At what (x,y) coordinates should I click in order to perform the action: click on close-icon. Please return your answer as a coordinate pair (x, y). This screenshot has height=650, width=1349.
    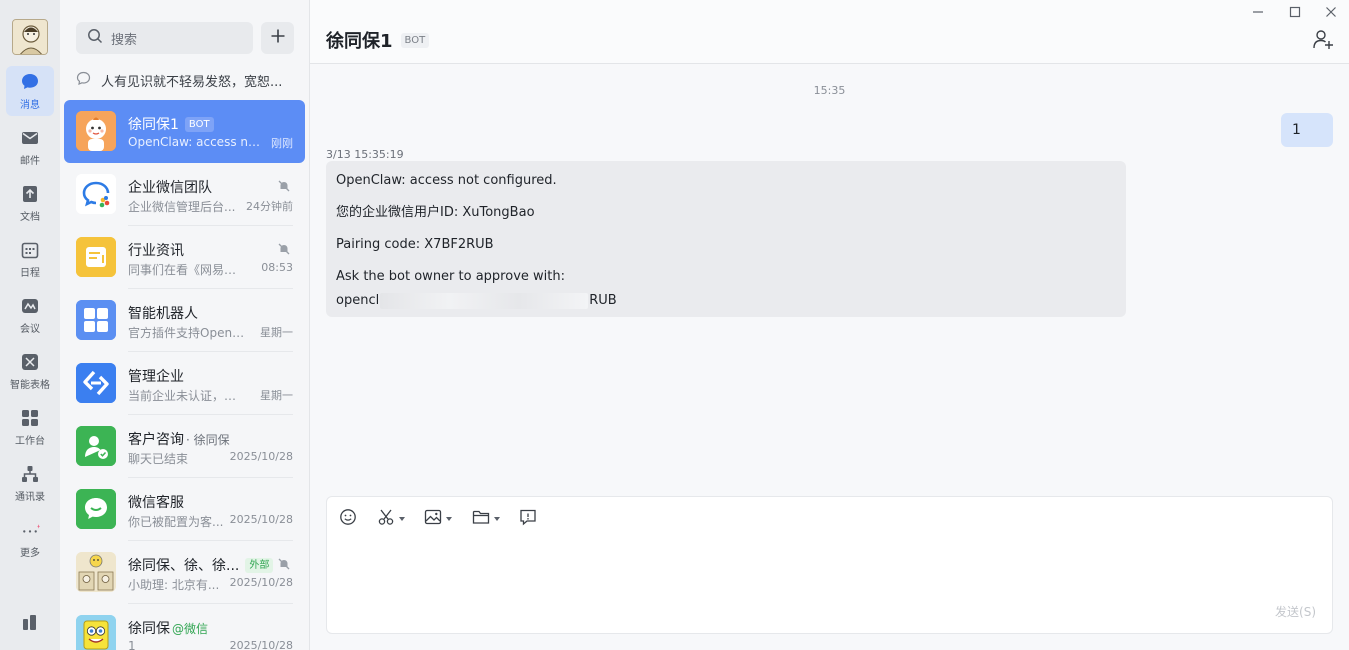
    Looking at the image, I should click on (1331, 12).